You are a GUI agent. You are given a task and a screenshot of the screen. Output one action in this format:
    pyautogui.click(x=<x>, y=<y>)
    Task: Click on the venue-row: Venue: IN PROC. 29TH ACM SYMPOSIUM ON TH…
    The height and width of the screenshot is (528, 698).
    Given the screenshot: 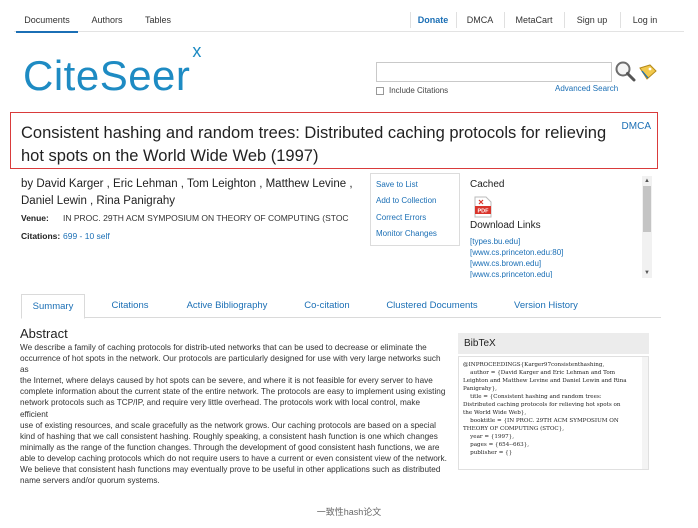 What is the action you would take?
    pyautogui.click(x=185, y=218)
    